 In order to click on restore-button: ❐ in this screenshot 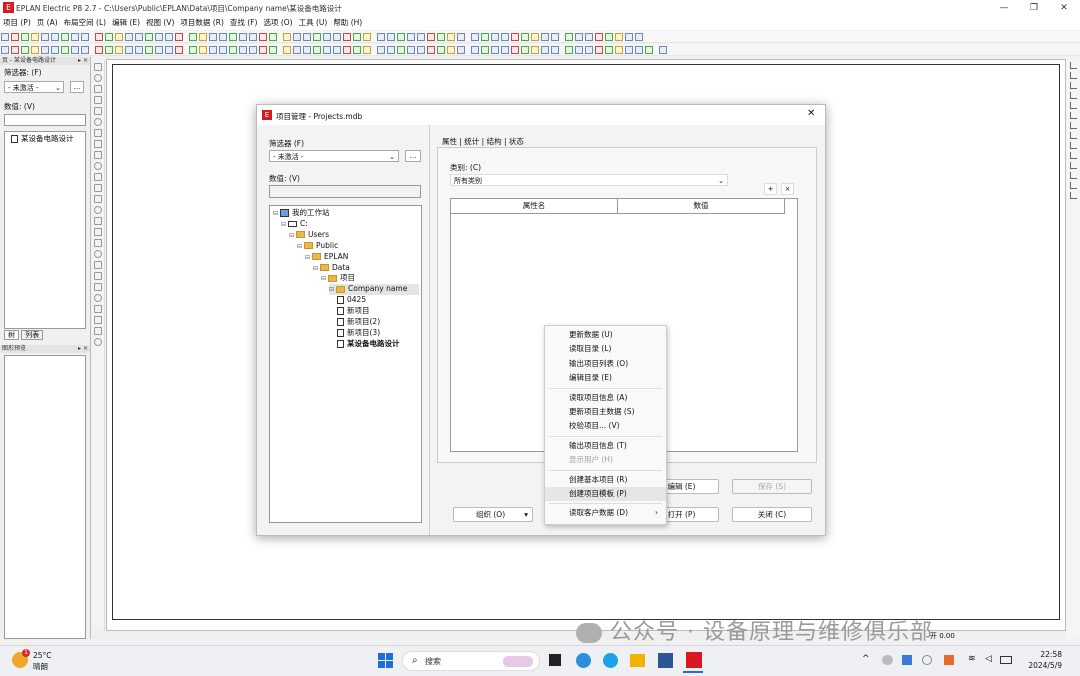, I will do `click(1034, 8)`.